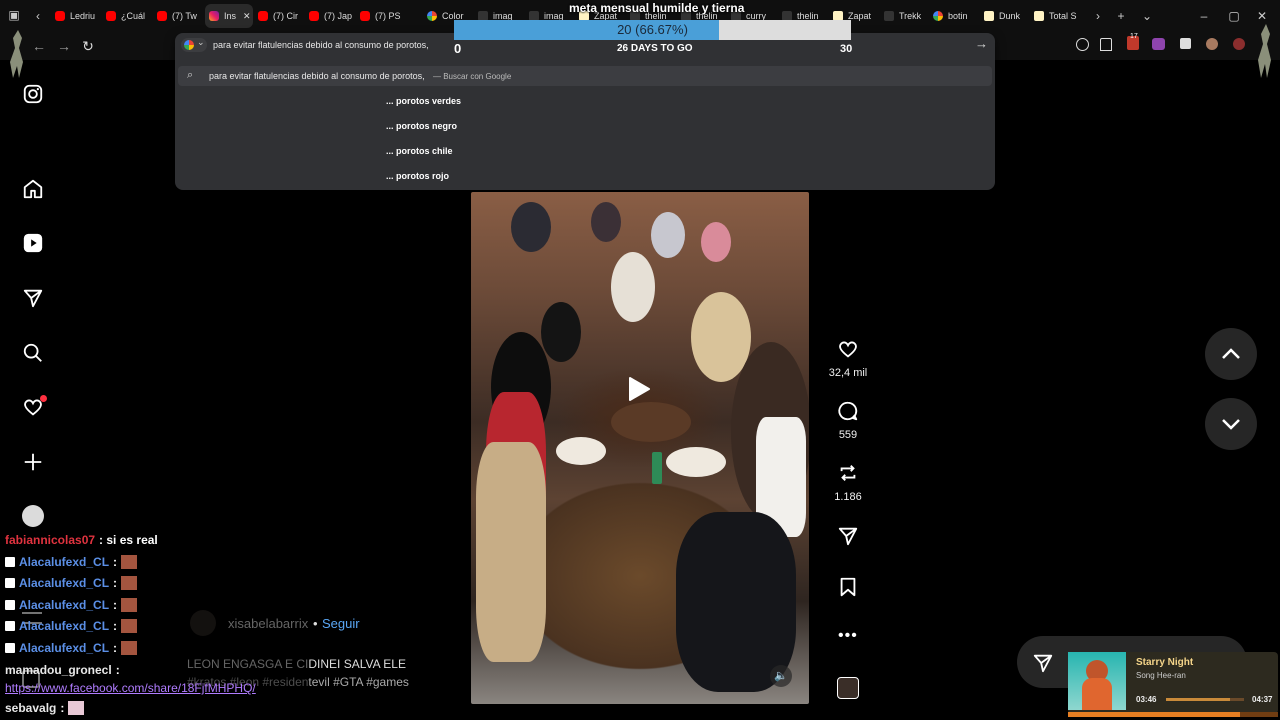  Describe the element at coordinates (33, 516) in the screenshot. I see `profile-avatar` at that location.